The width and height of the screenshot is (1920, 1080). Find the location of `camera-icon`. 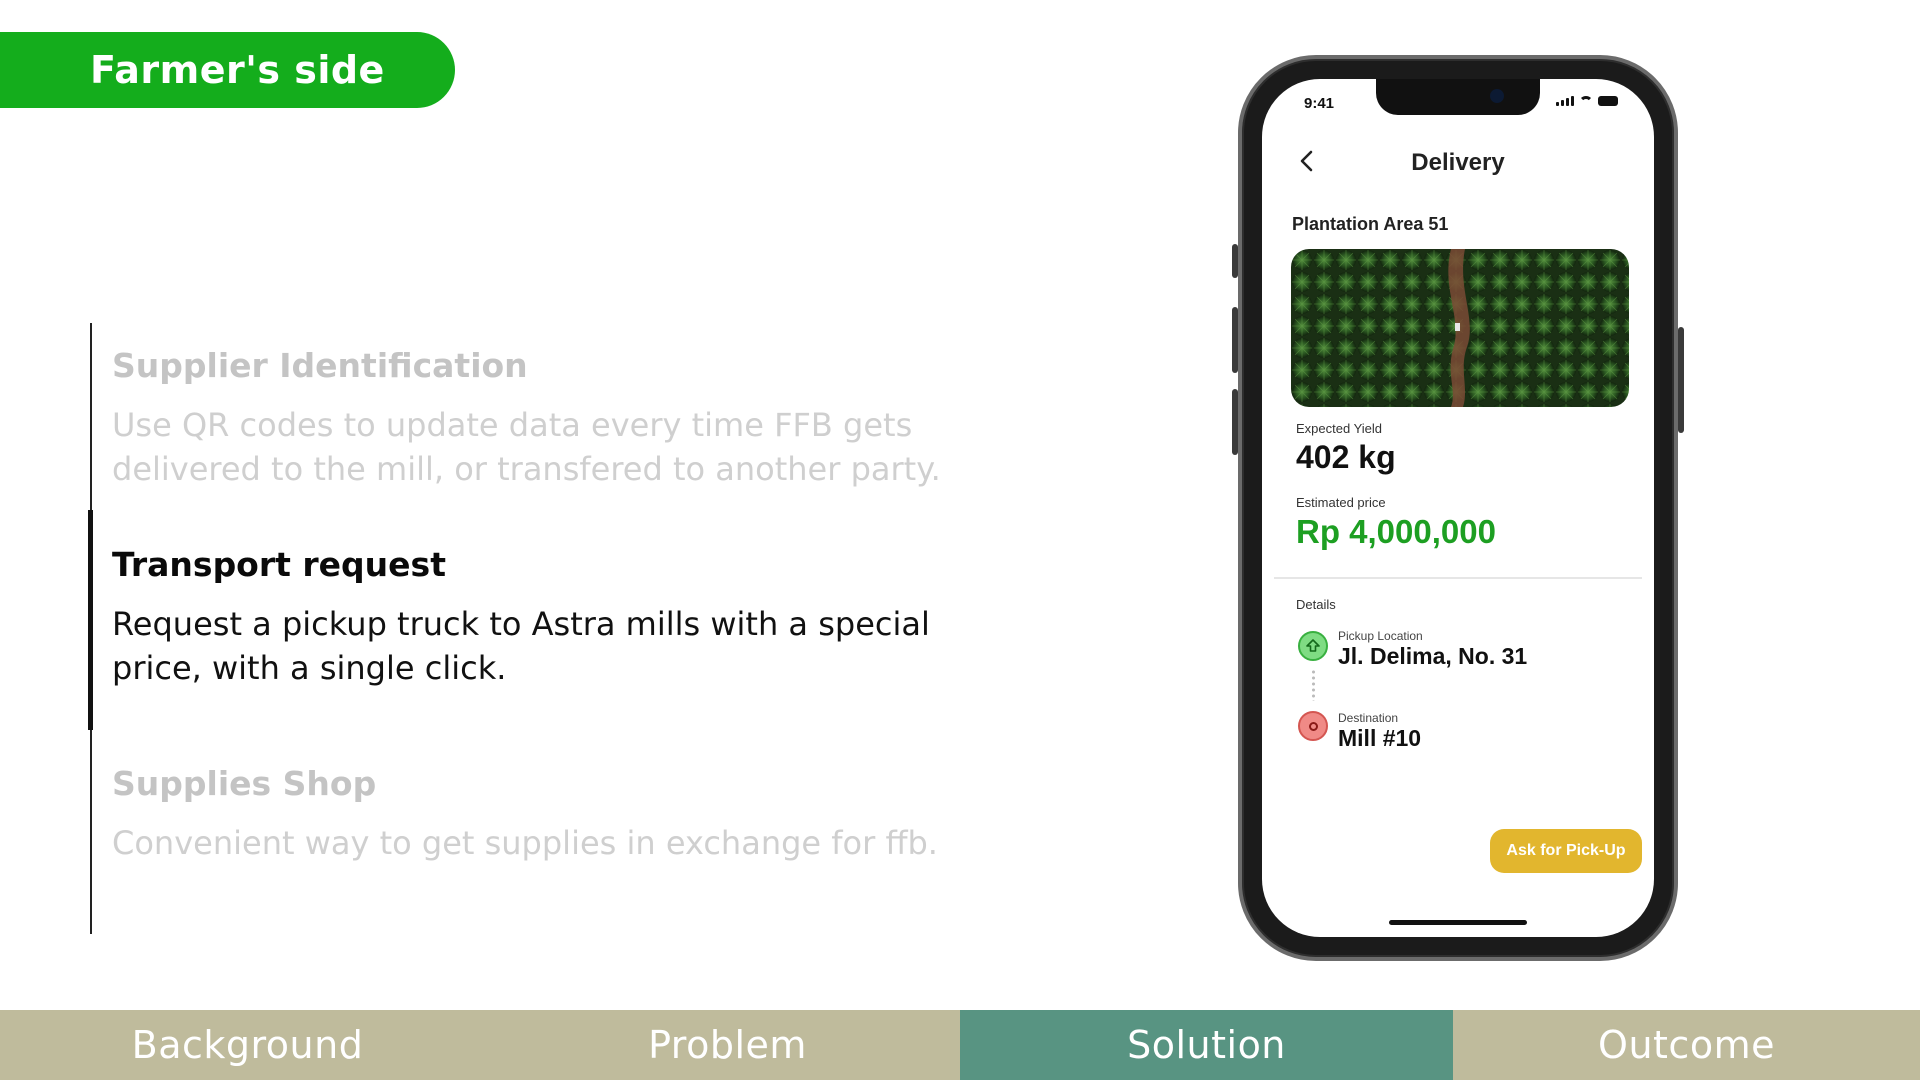

camera-icon is located at coordinates (1497, 96).